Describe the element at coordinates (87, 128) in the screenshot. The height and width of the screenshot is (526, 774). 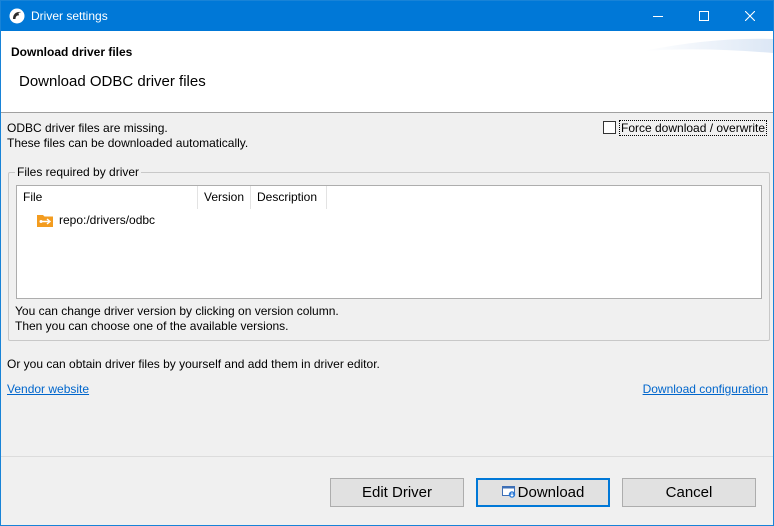
I see `missing-files-message: ODBC driver files are missing.` at that location.